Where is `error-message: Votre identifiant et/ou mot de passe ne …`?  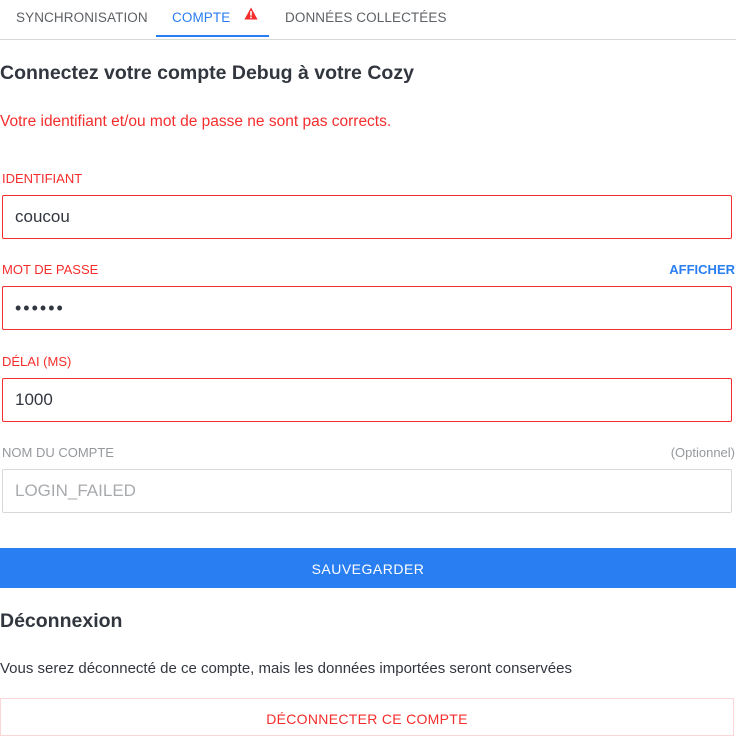 error-message: Votre identifiant et/ou mot de passe ne … is located at coordinates (196, 121).